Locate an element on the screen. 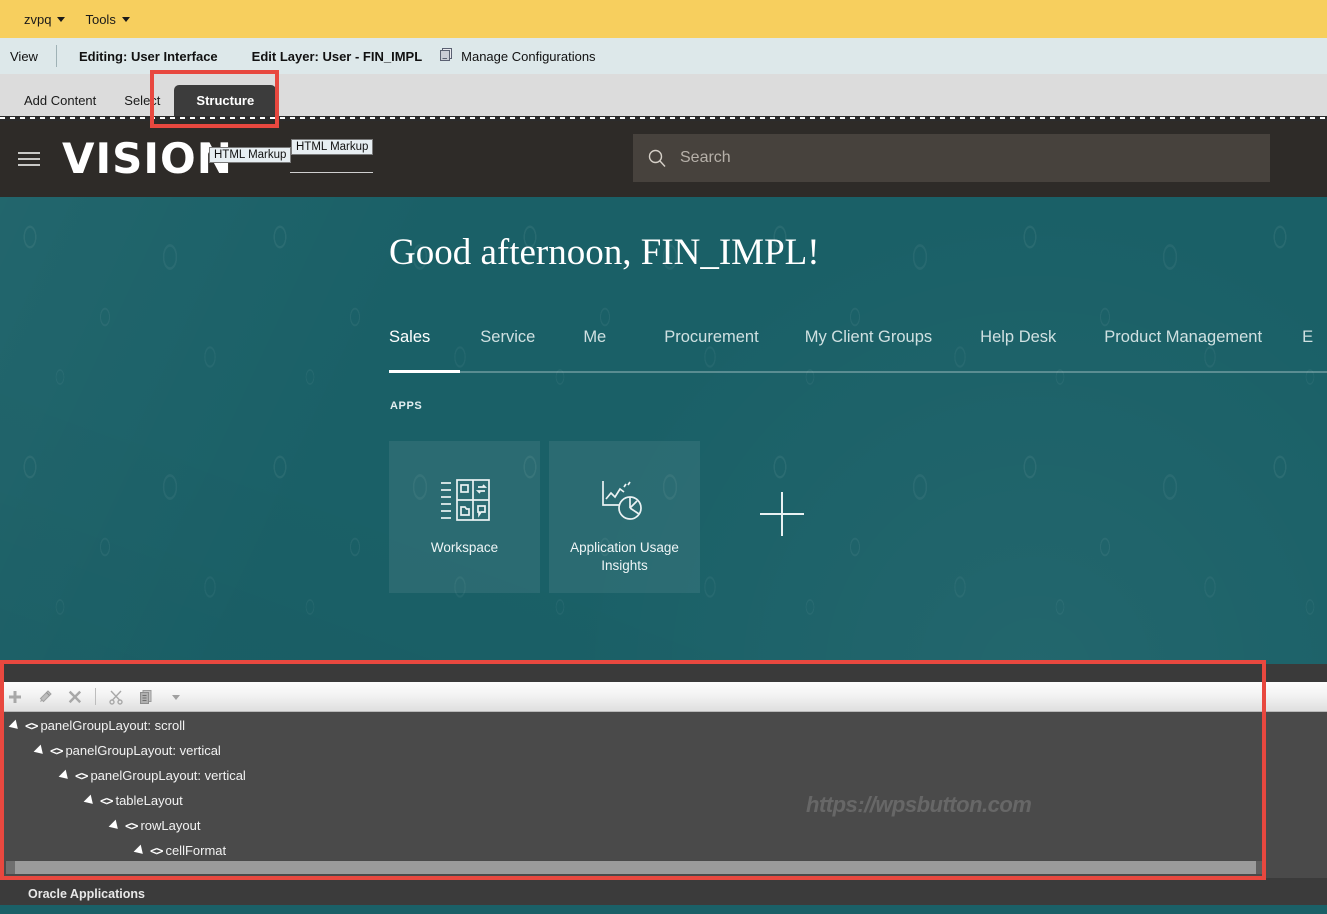 The height and width of the screenshot is (914, 1327). toolbar-divider is located at coordinates (95, 696).